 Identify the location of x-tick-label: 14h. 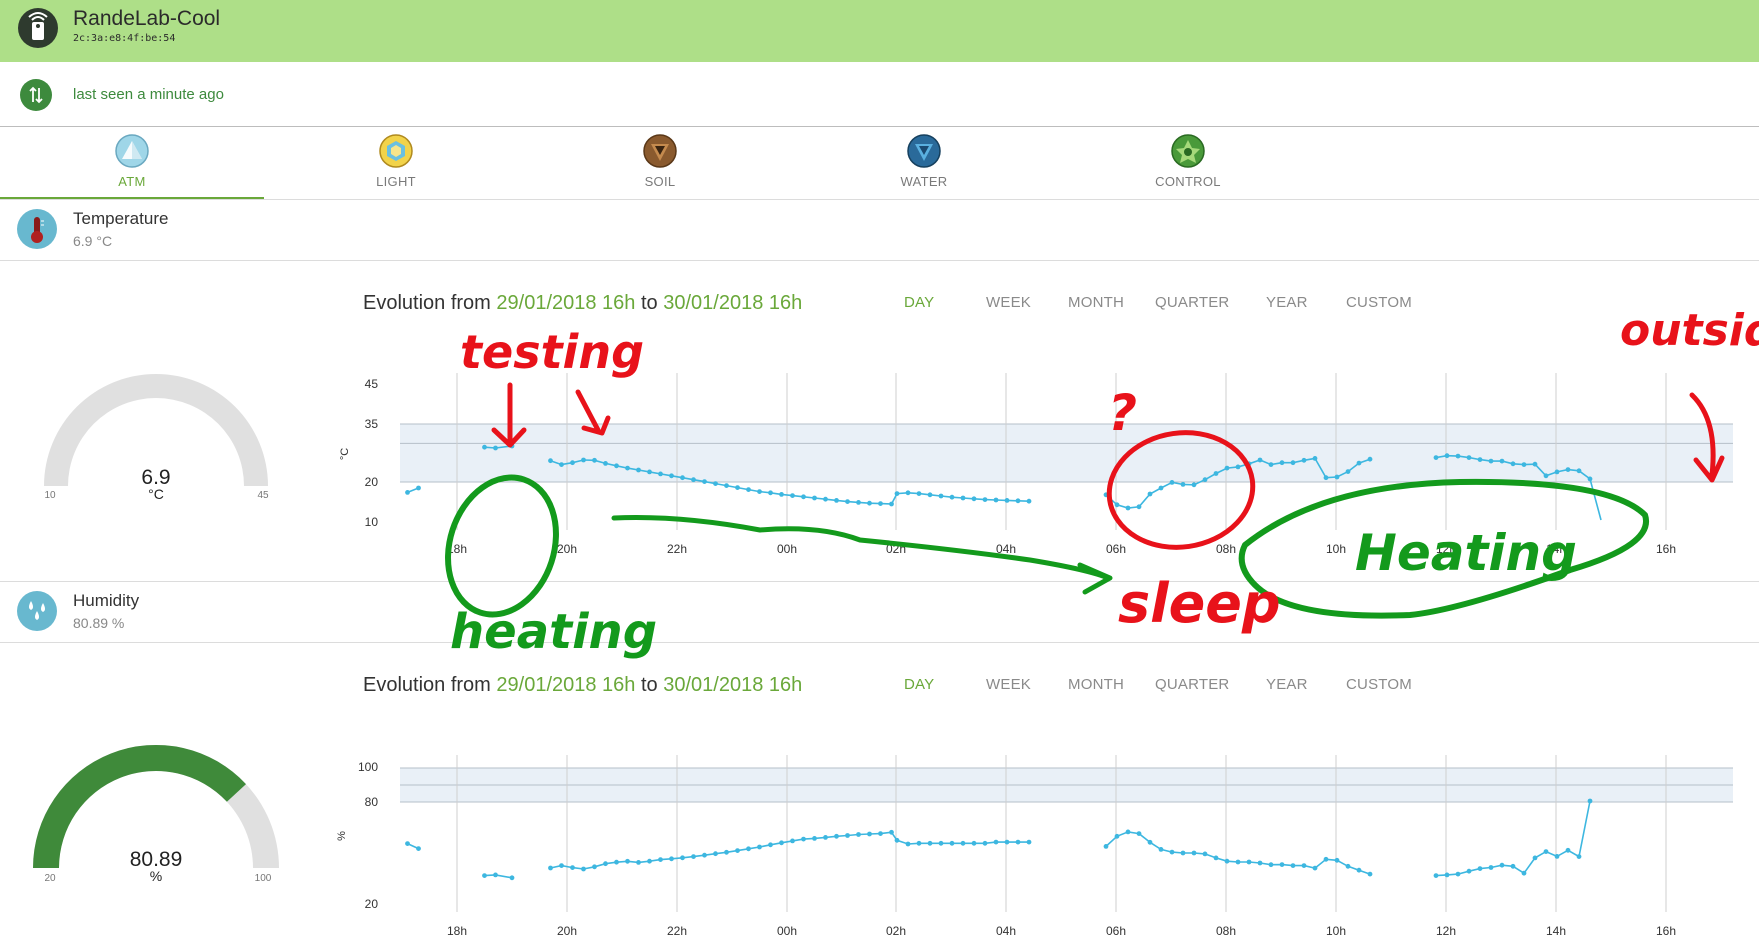
(1556, 931).